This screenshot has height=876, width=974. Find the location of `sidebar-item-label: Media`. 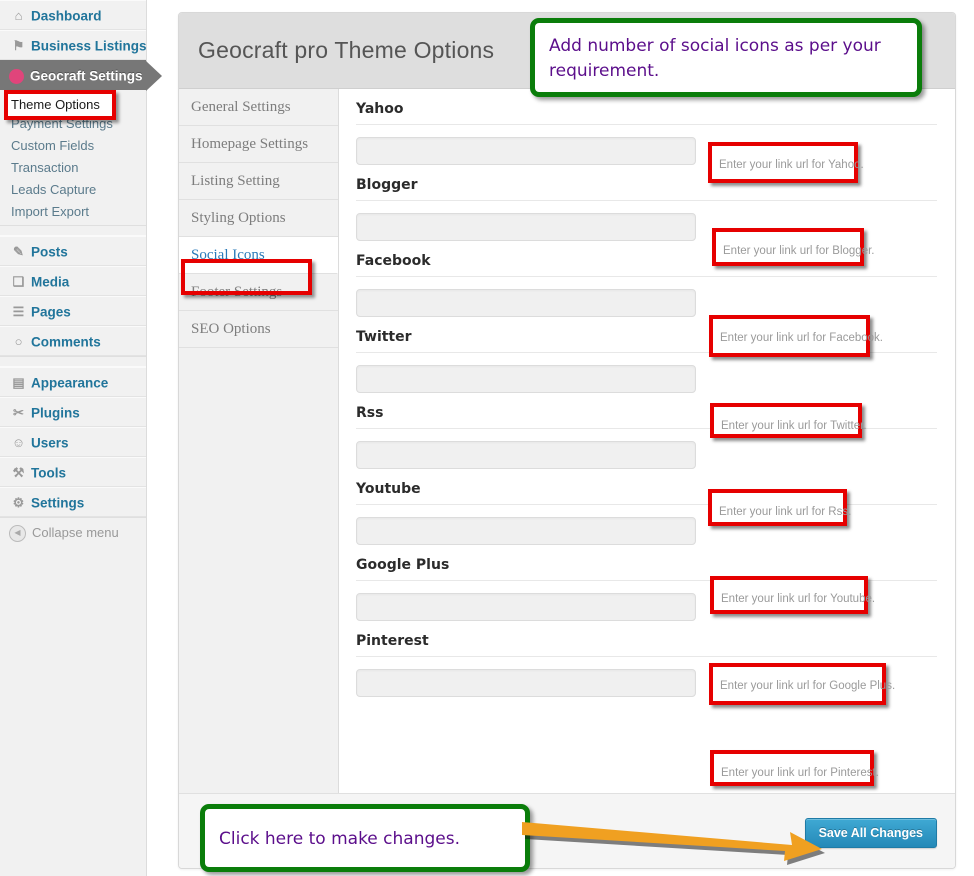

sidebar-item-label: Media is located at coordinates (50, 282).